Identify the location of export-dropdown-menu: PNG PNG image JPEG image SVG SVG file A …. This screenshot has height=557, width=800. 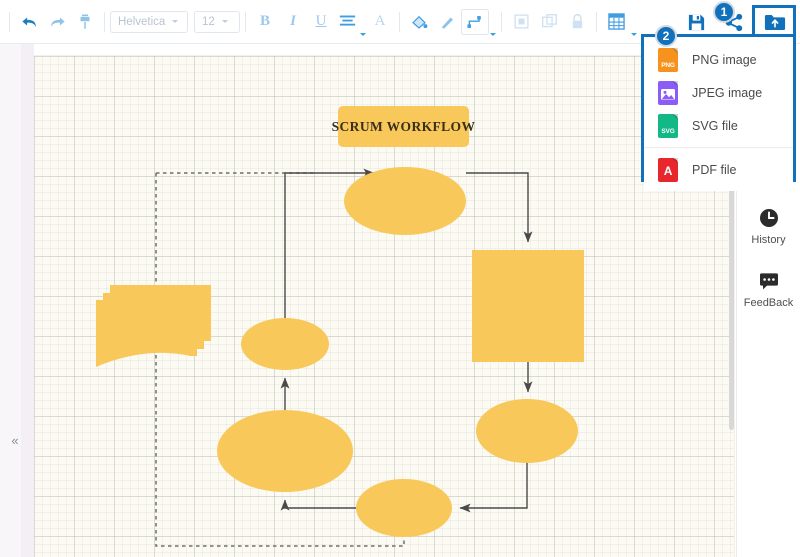
(718, 114).